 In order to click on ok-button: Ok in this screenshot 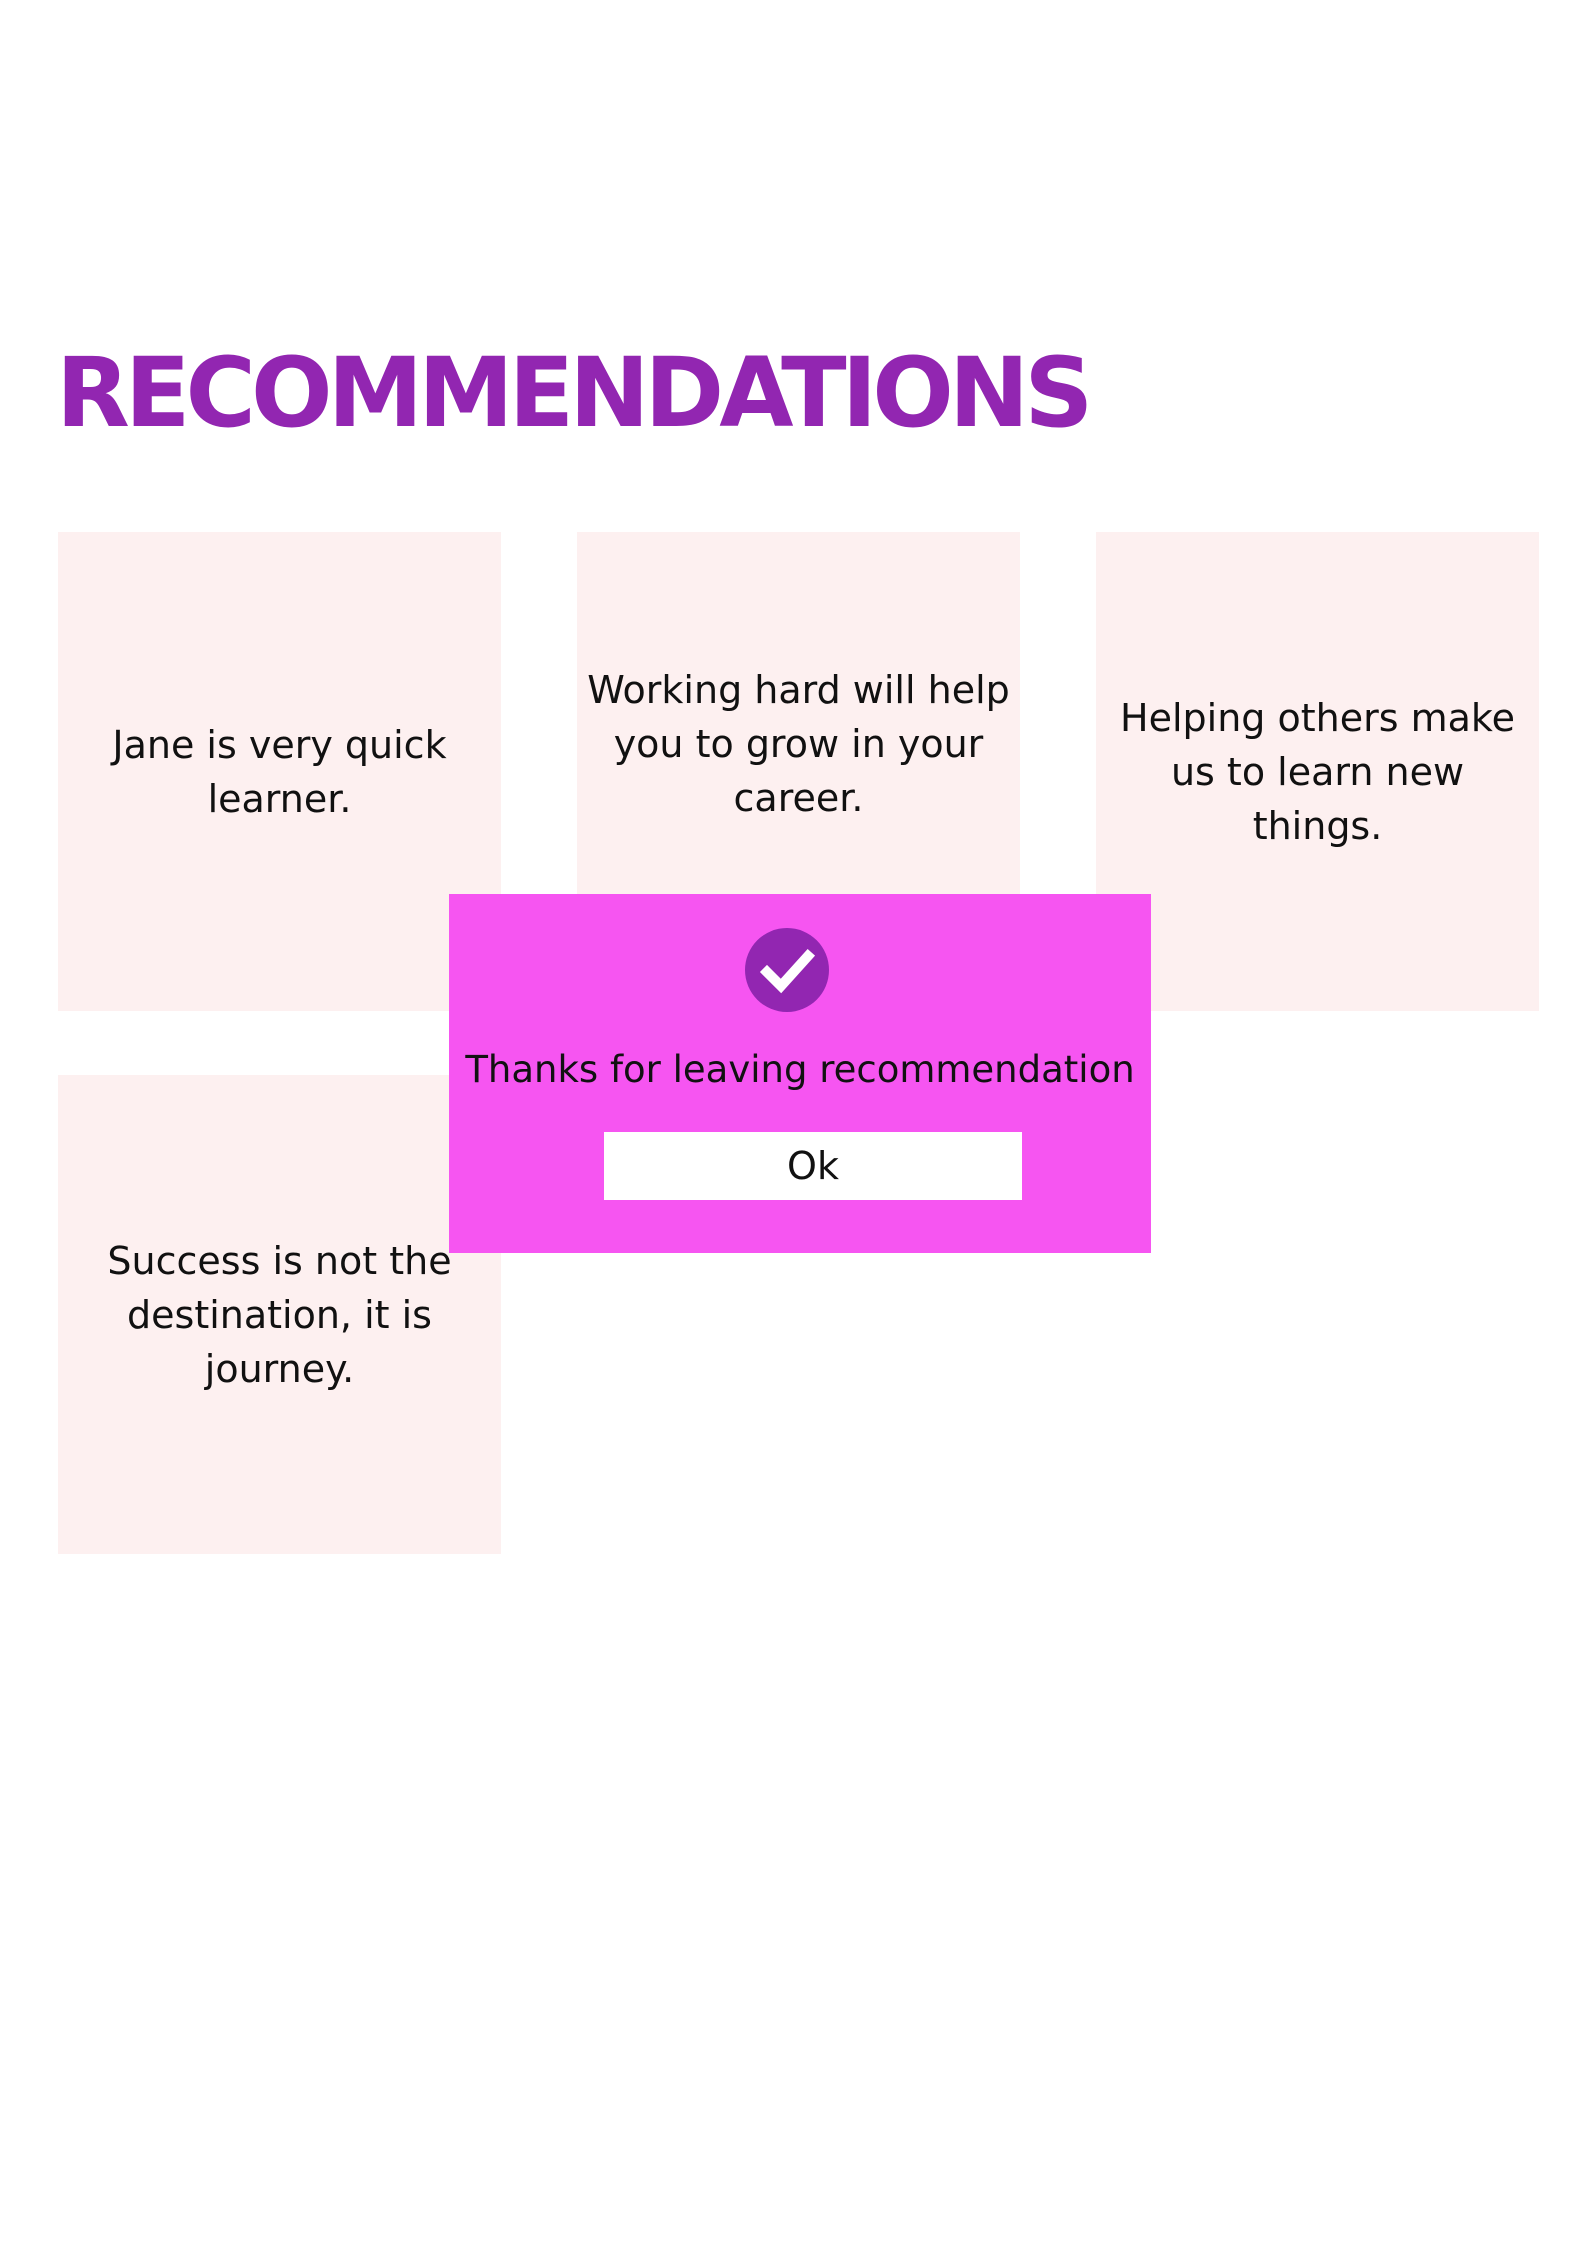, I will do `click(813, 1166)`.